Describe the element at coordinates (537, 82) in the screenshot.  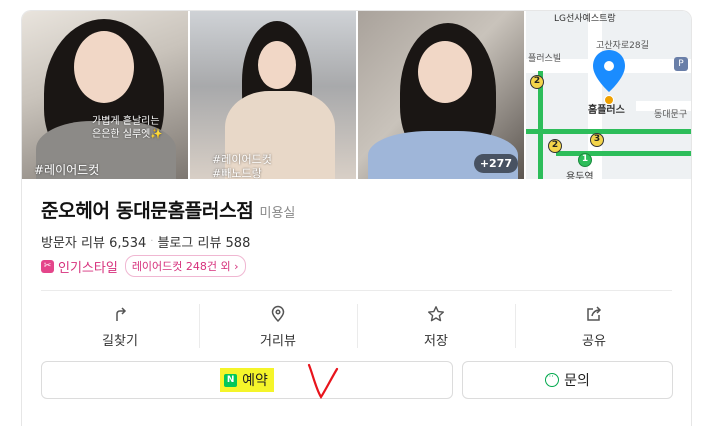
I see `subway-stop-2a: 2` at that location.